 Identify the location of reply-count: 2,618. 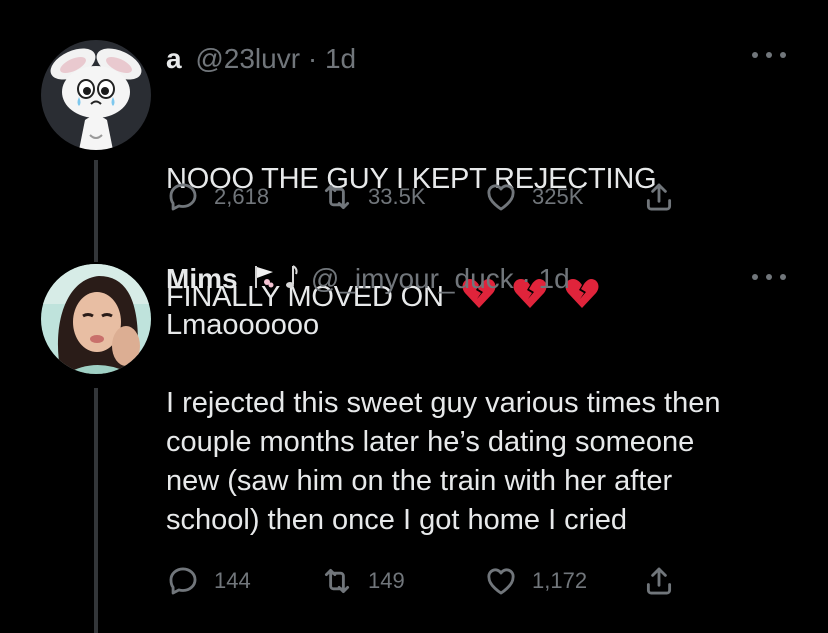
(242, 196).